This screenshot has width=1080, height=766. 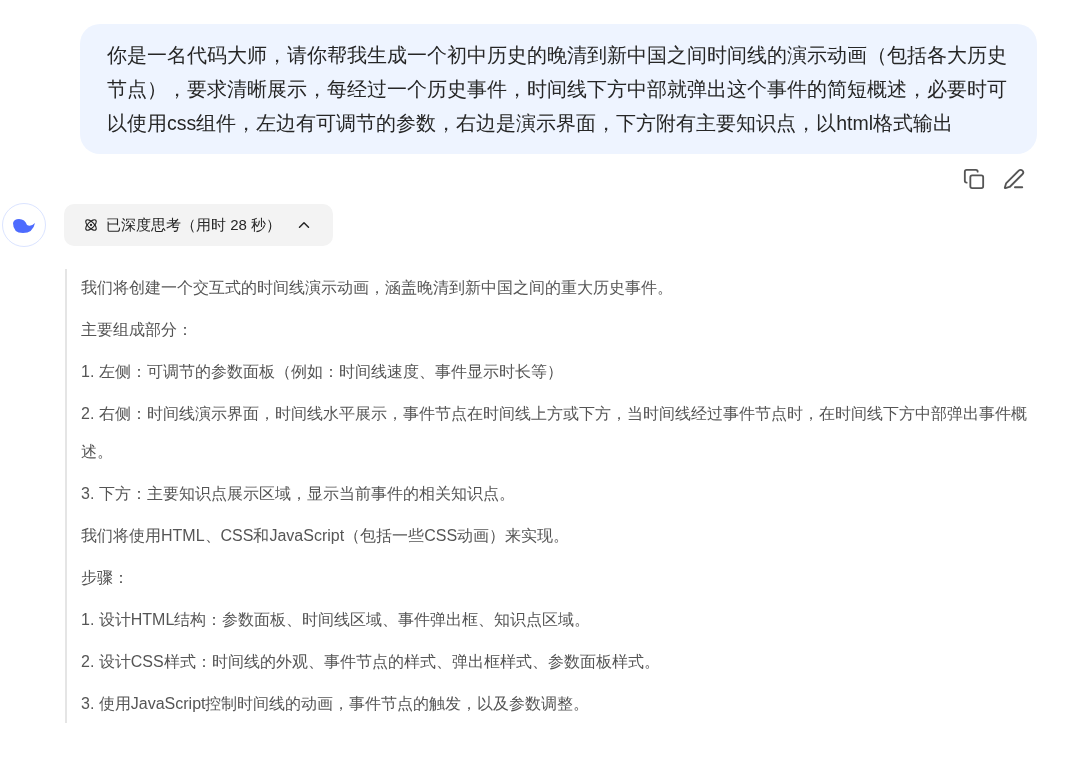 I want to click on thought-paragraph: 2. 设计CSS样式：时间线的外观、事件节点的样式、弹出框样式、参数面板样式。, so click(x=371, y=662).